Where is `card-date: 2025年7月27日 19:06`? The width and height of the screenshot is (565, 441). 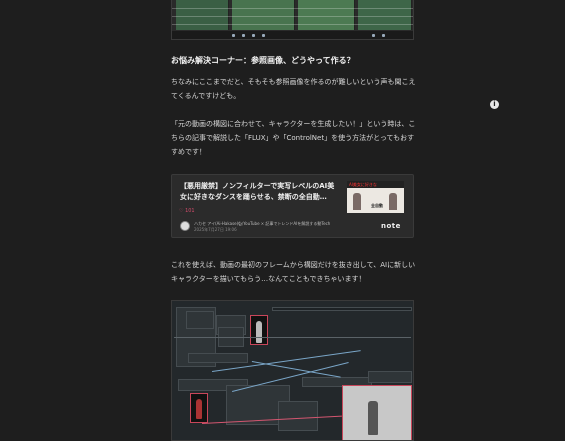
card-date: 2025年7月27日 19:06 is located at coordinates (215, 229).